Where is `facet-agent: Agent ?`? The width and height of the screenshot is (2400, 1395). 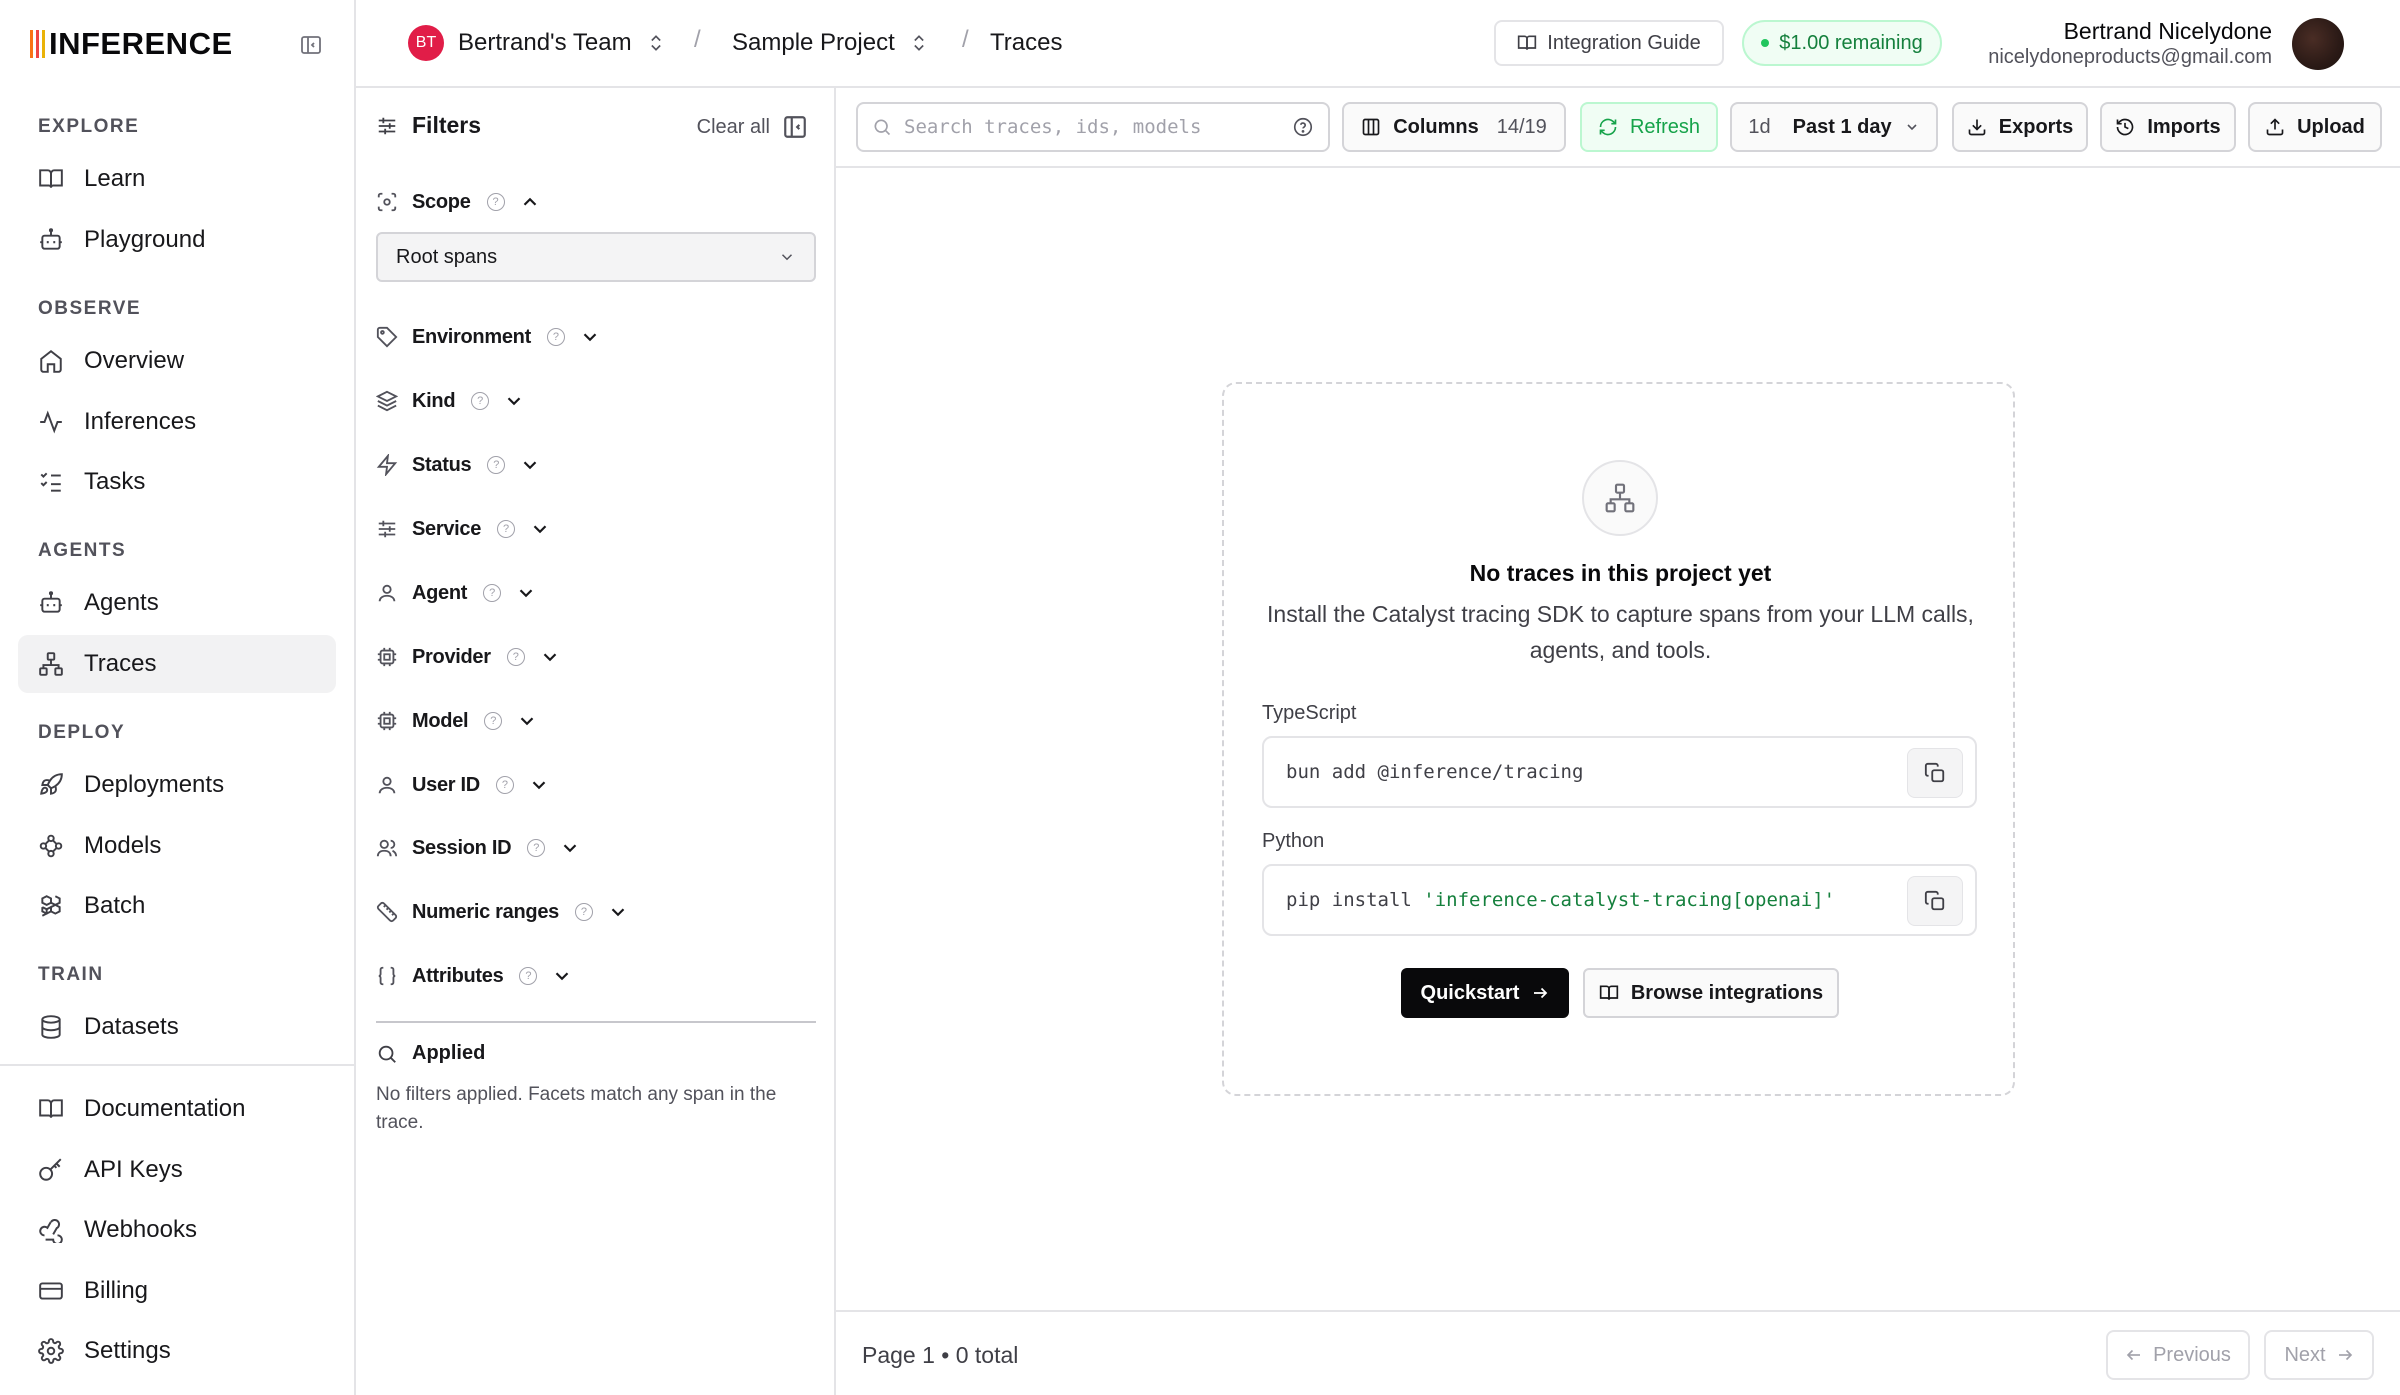
facet-agent: Agent ? is located at coordinates (456, 593).